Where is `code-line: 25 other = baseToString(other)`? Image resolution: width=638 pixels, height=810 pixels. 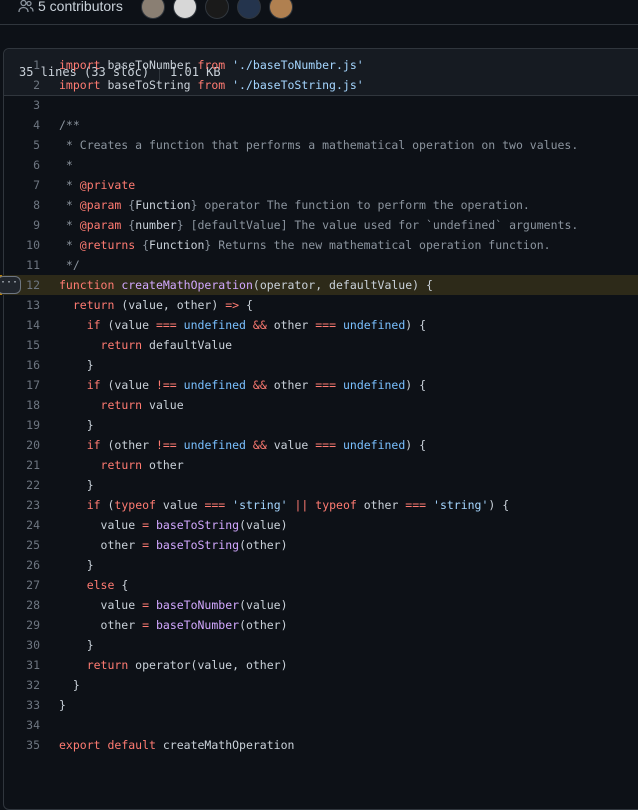 code-line: 25 other = baseToString(other) is located at coordinates (319, 545).